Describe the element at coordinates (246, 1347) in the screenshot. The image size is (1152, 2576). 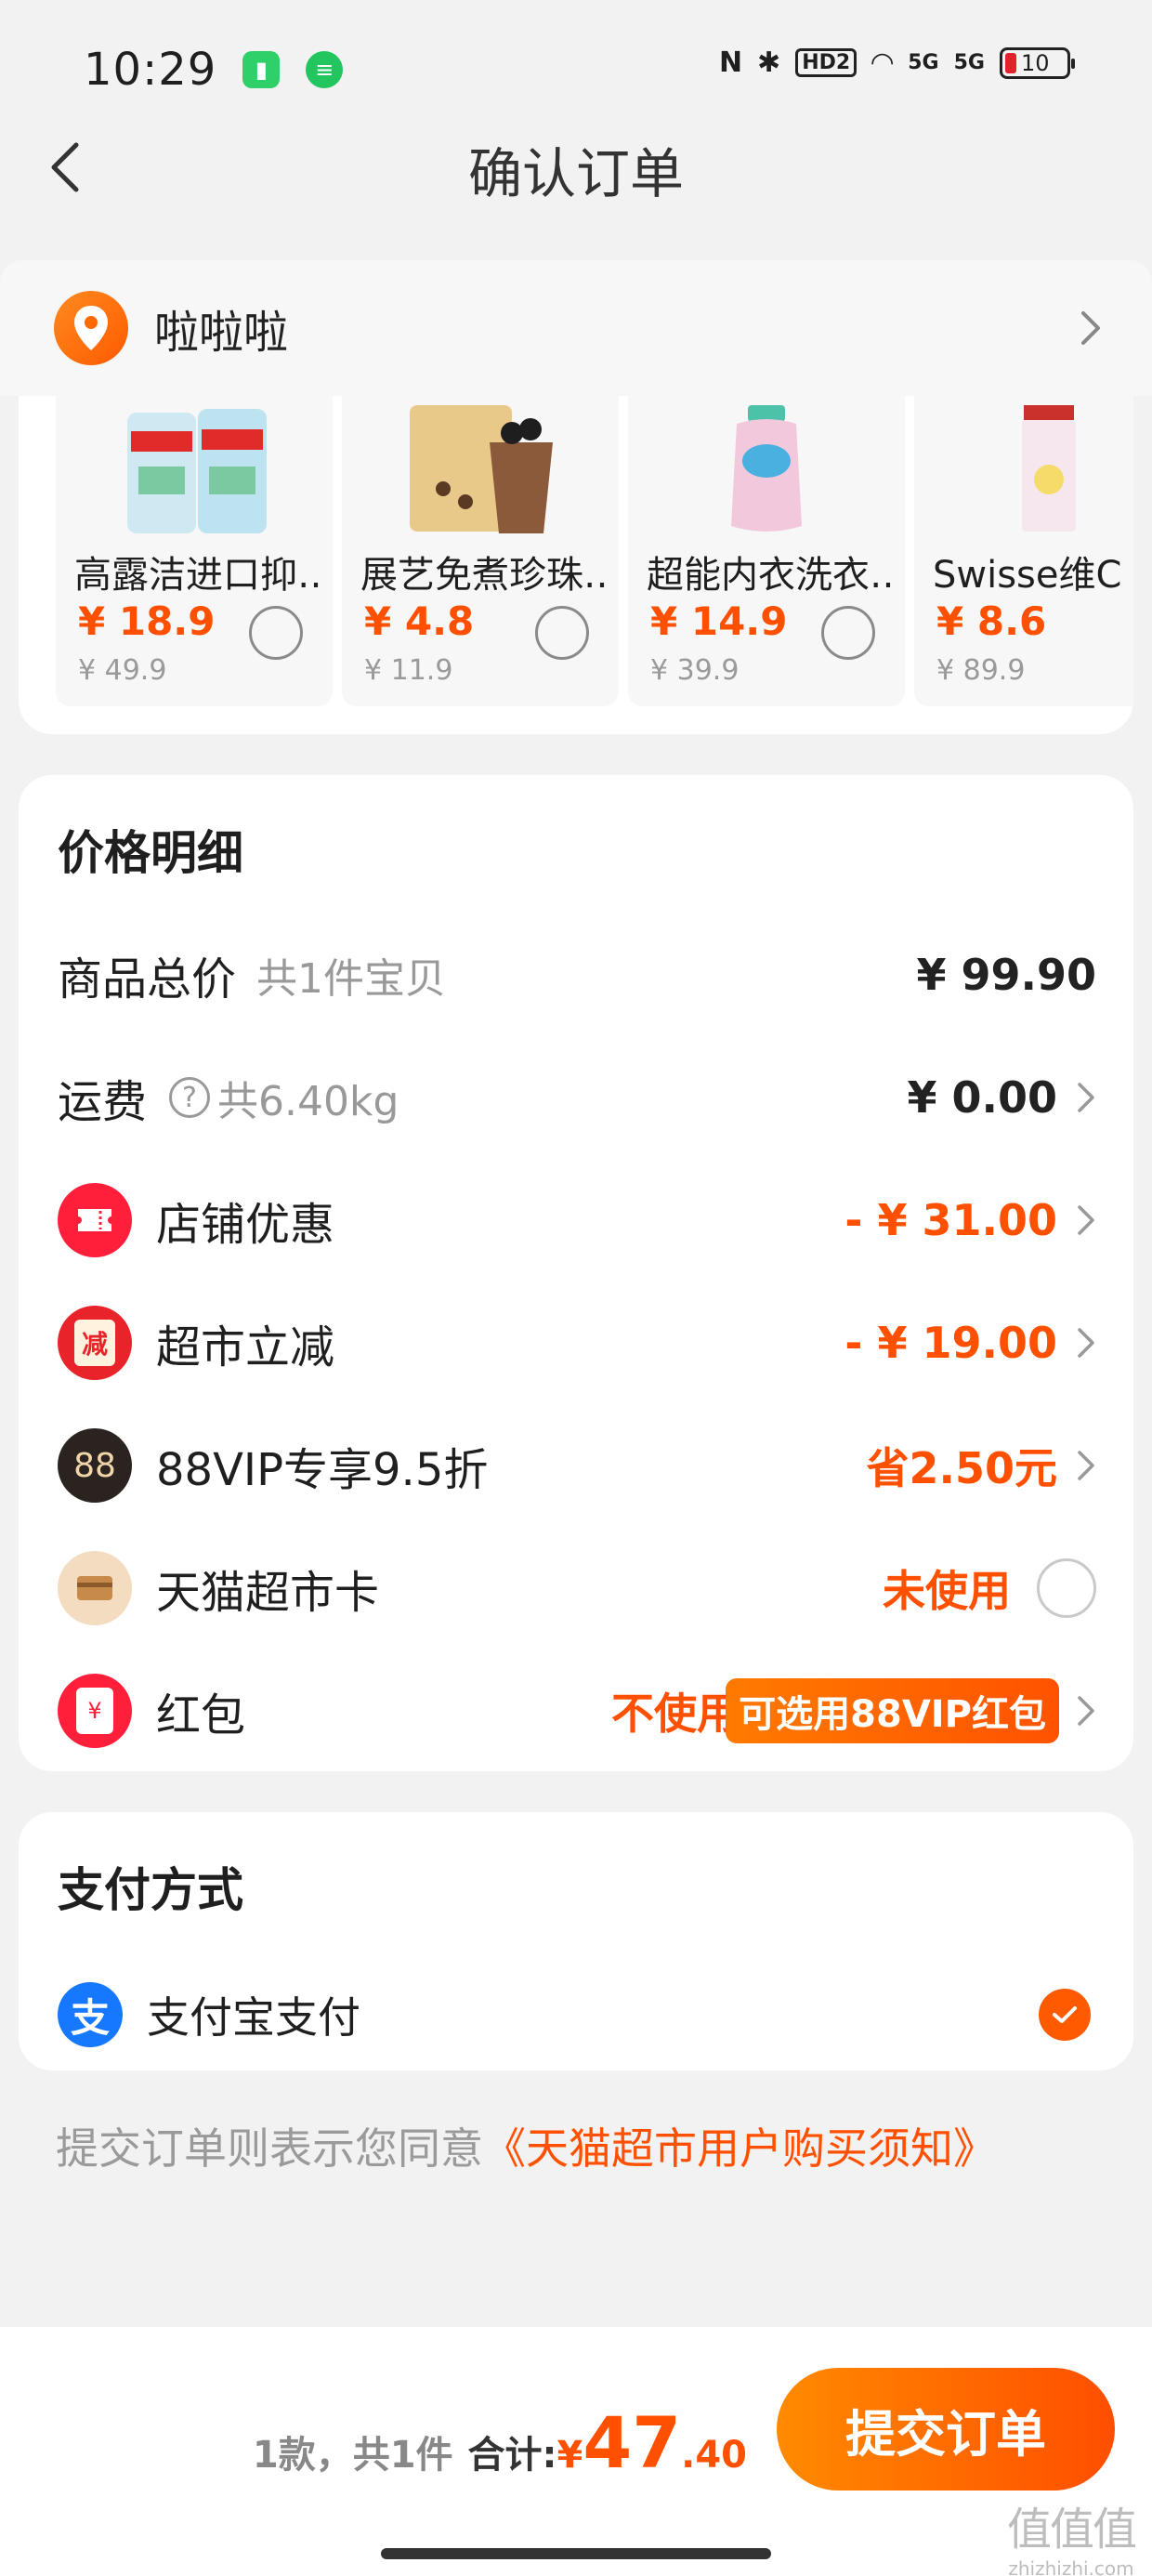
I see `market-discount-label: 超市立减` at that location.